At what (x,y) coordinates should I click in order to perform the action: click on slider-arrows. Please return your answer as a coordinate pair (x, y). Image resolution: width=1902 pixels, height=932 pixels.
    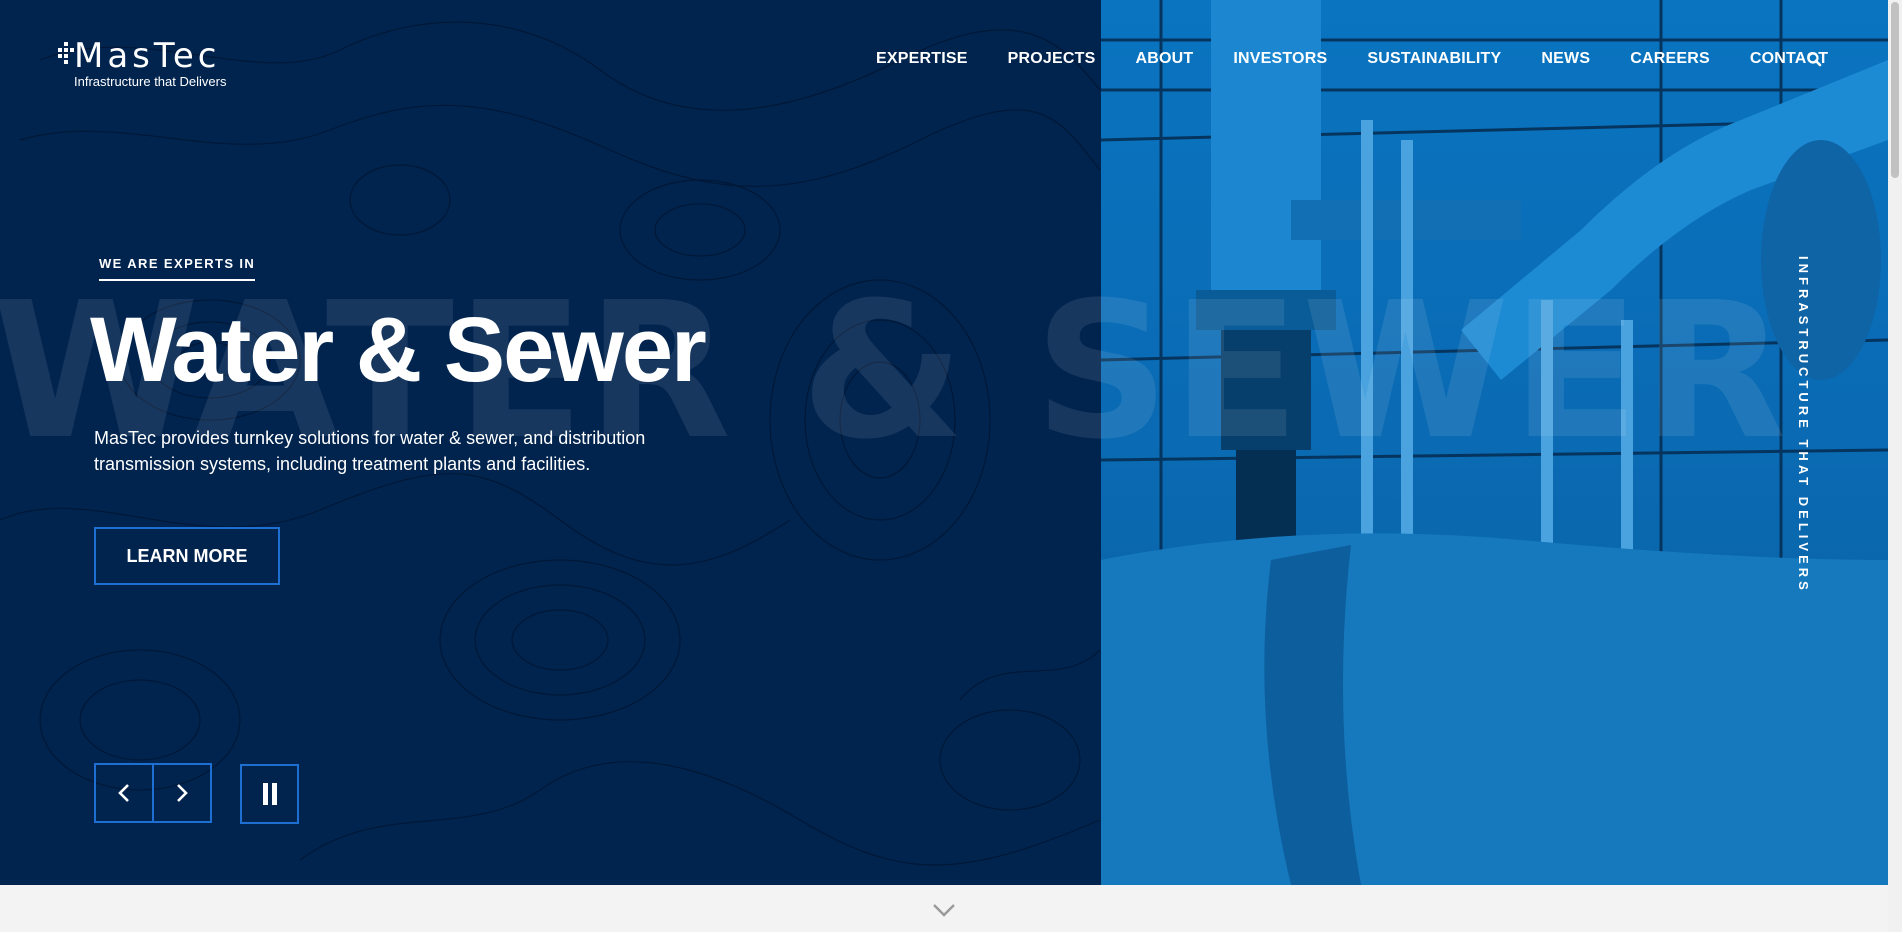
    Looking at the image, I should click on (153, 793).